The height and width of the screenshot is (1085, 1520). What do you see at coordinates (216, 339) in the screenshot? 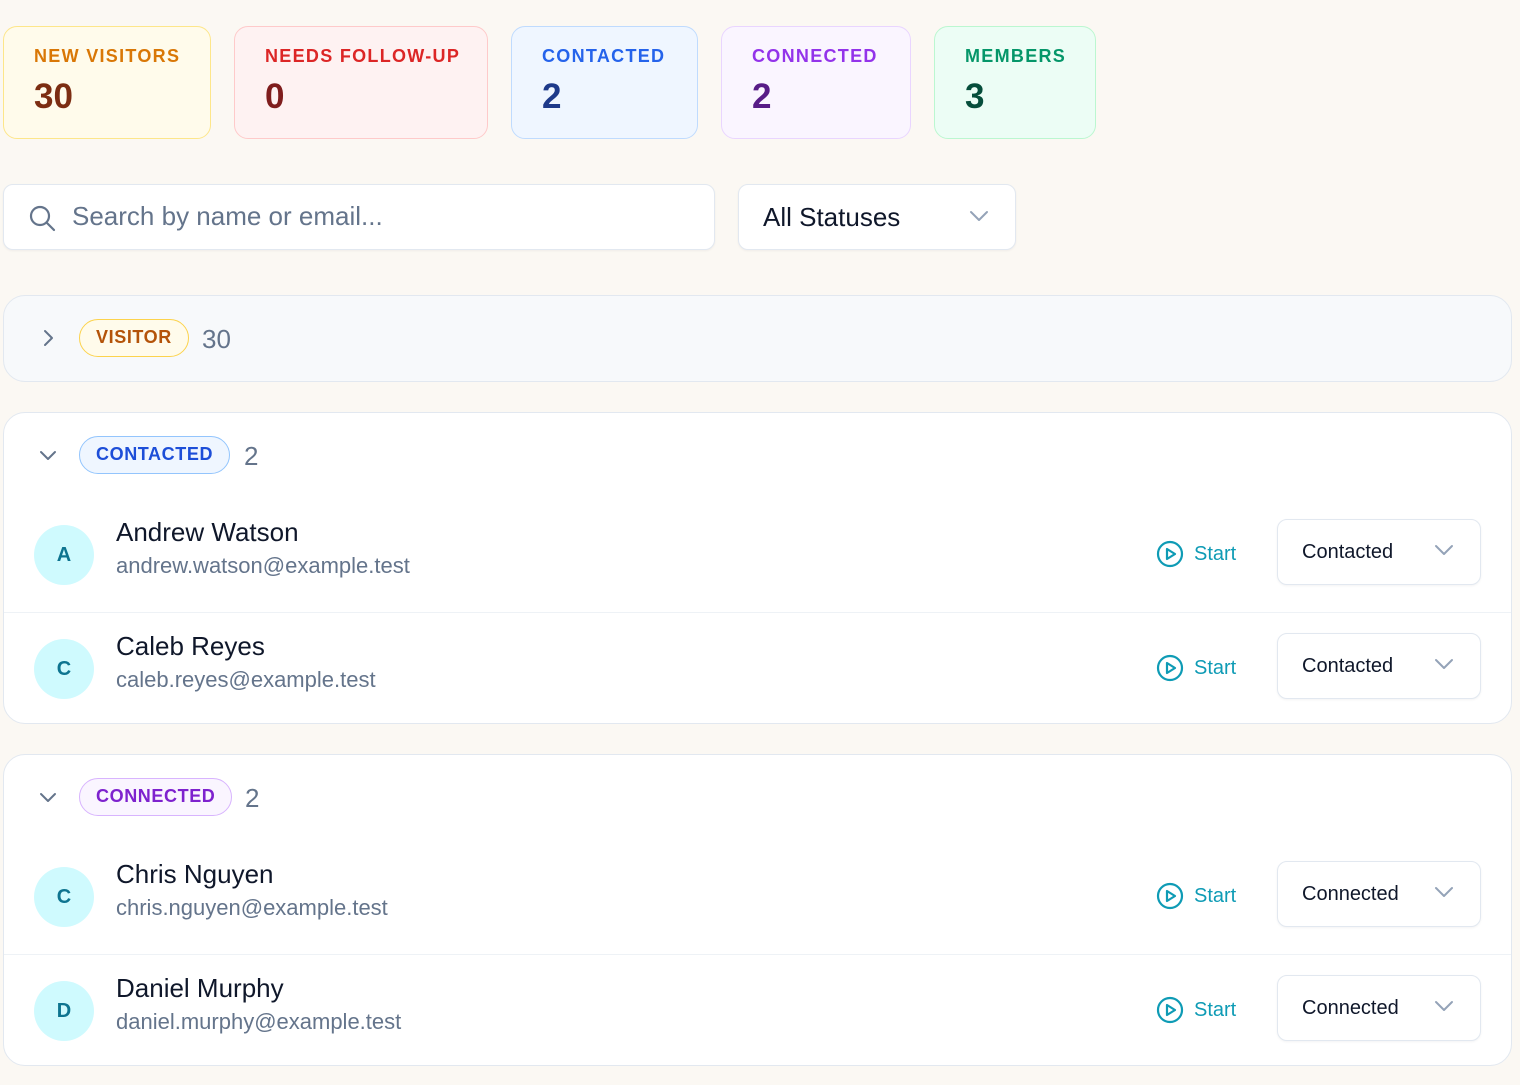
I see `group-count: 30` at bounding box center [216, 339].